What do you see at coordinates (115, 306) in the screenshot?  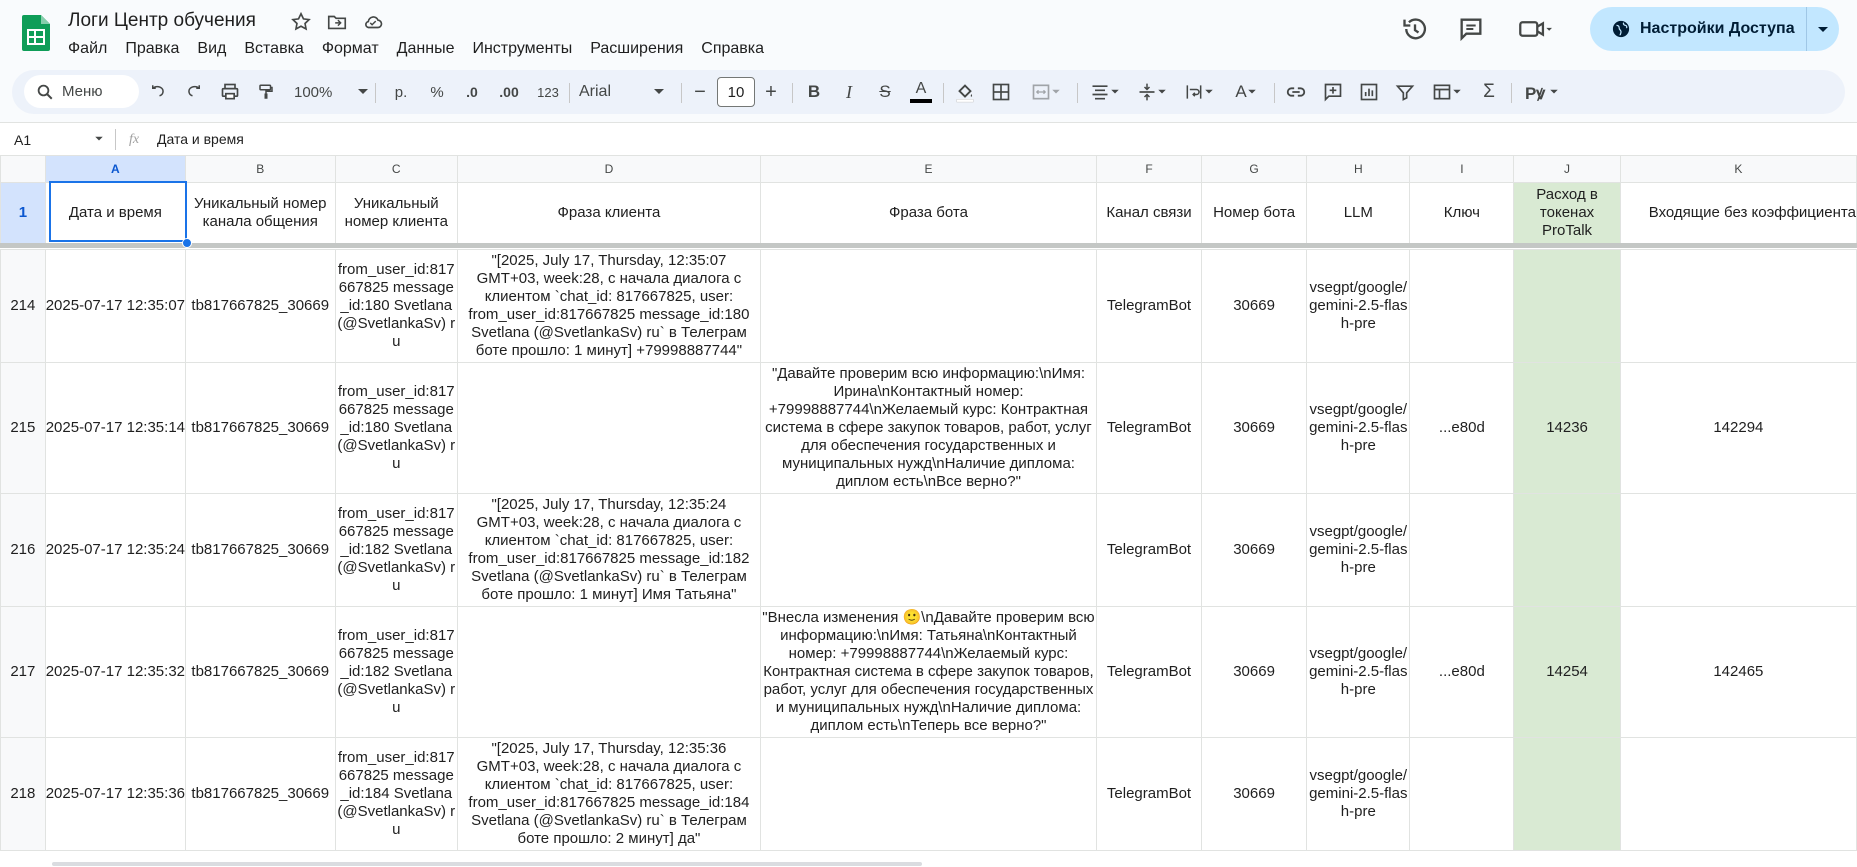 I see `cell-datetime: 2025-07-17 12:35:07` at bounding box center [115, 306].